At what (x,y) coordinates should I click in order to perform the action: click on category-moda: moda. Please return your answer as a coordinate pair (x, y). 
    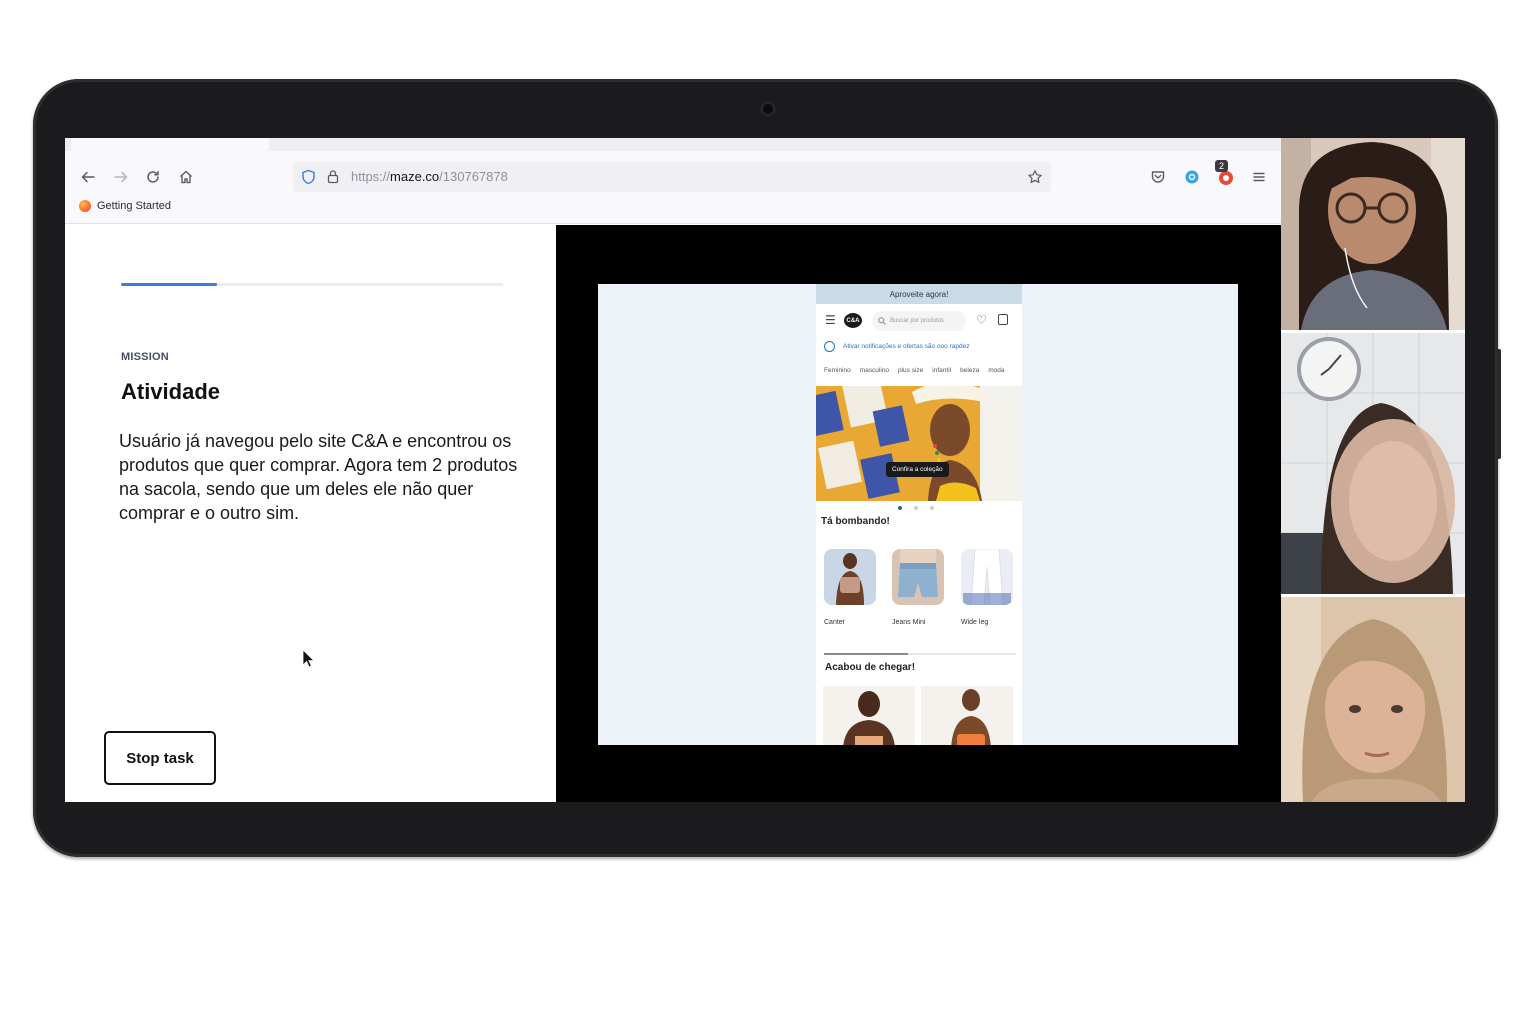
    Looking at the image, I should click on (996, 370).